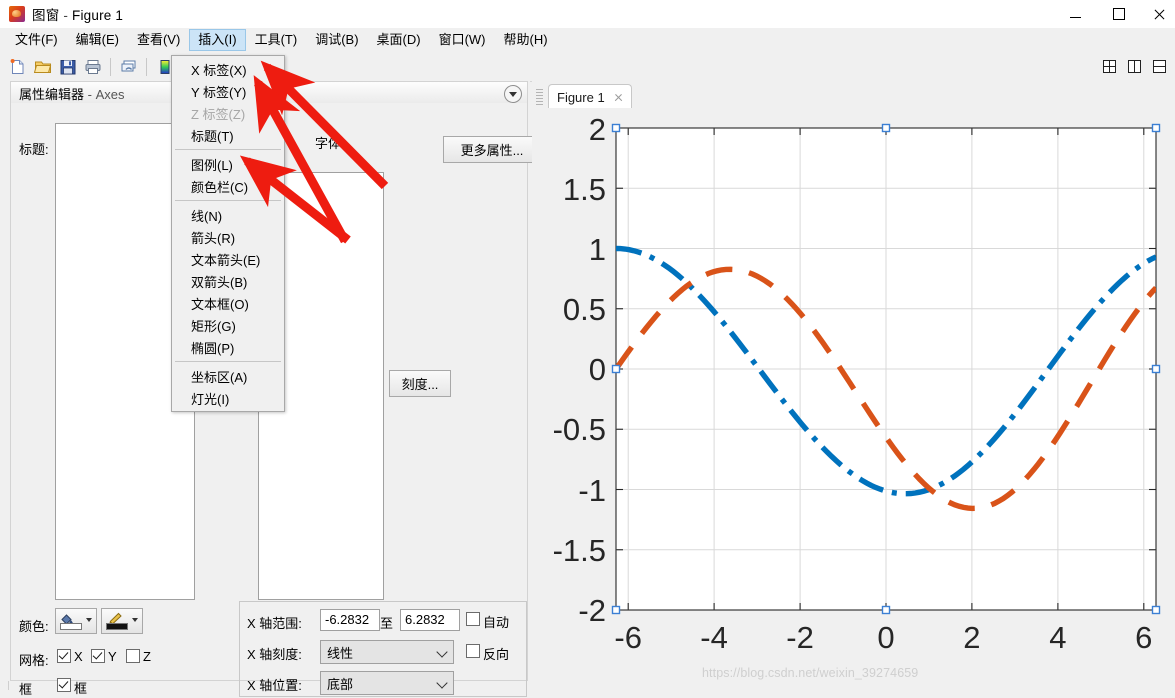 The height and width of the screenshot is (698, 1175). Describe the element at coordinates (540, 97) in the screenshot. I see `pane-drag-handle` at that location.